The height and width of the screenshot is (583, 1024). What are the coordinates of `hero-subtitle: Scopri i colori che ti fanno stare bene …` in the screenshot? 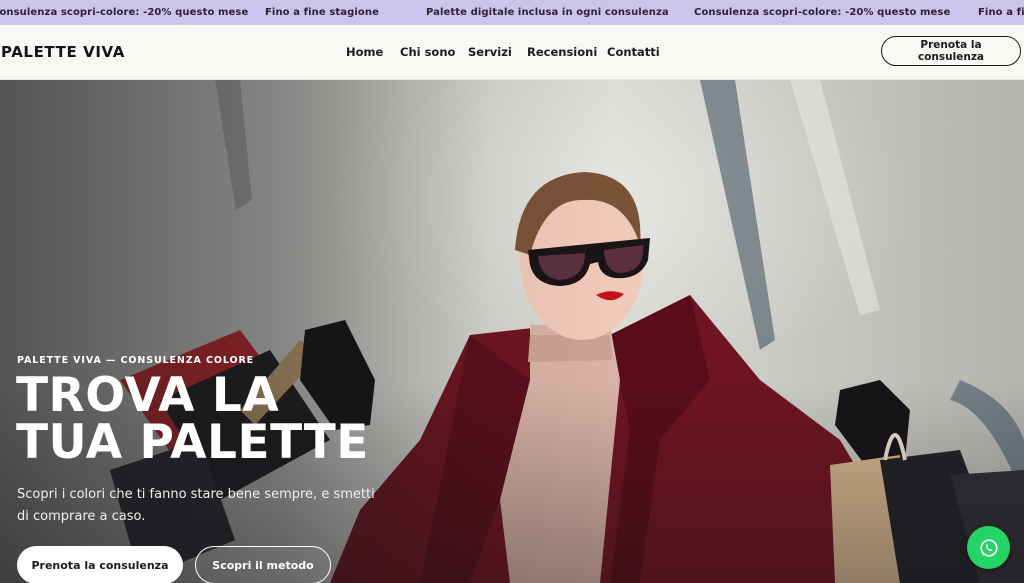 It's located at (196, 505).